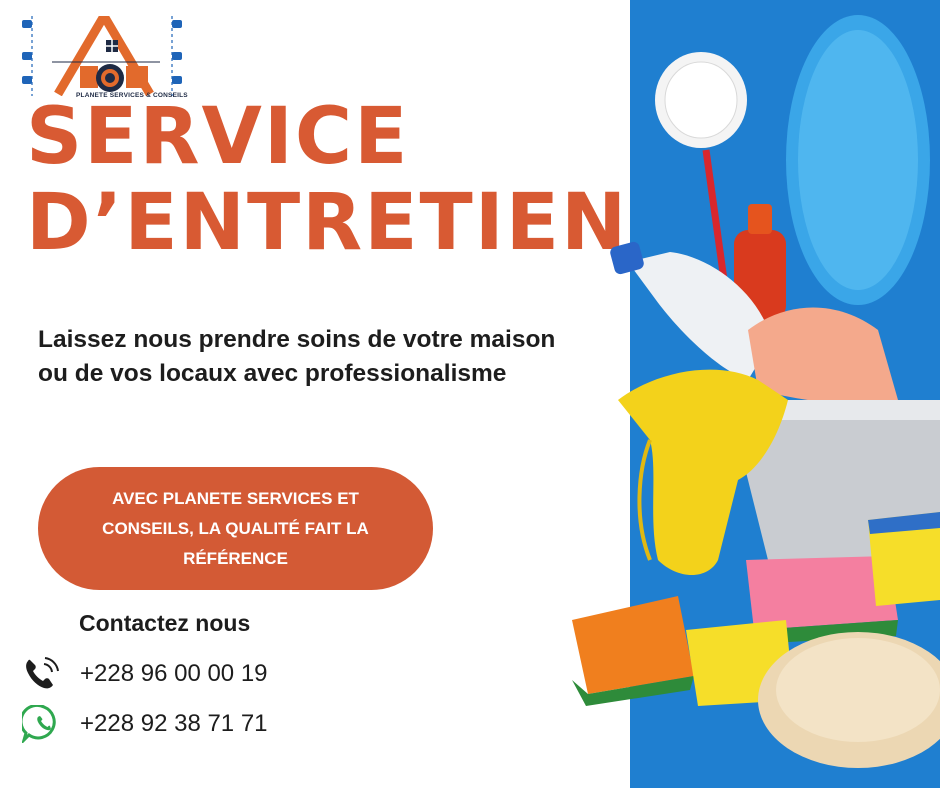 The width and height of the screenshot is (940, 788). What do you see at coordinates (165, 623) in the screenshot?
I see `contact-title: Contactez nous` at bounding box center [165, 623].